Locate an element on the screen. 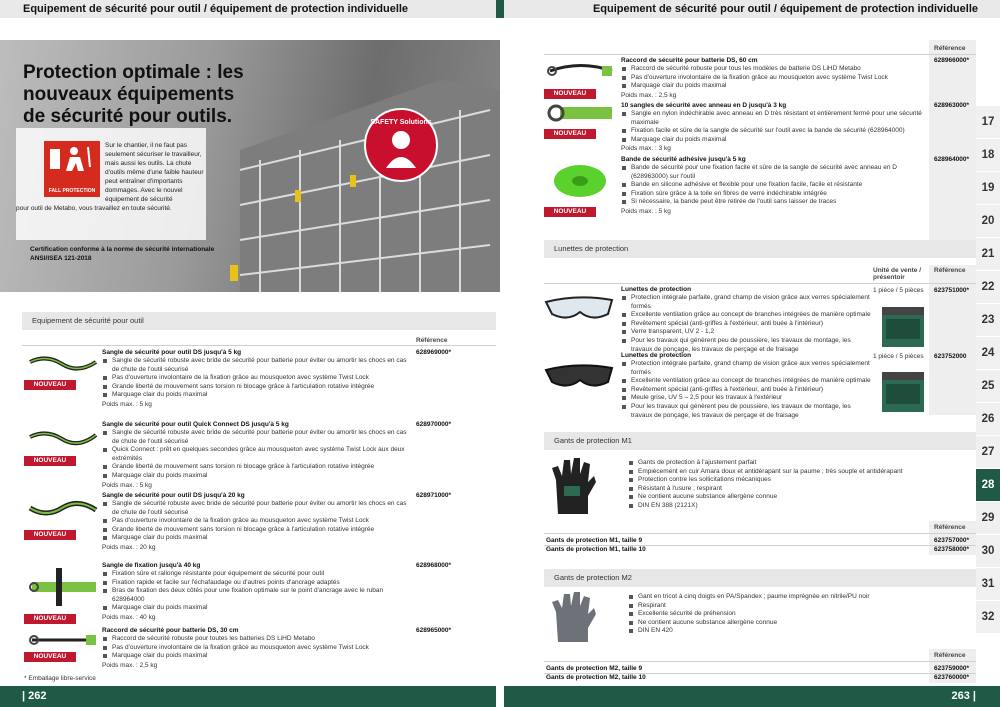  tab-17: 17 is located at coordinates (988, 122).